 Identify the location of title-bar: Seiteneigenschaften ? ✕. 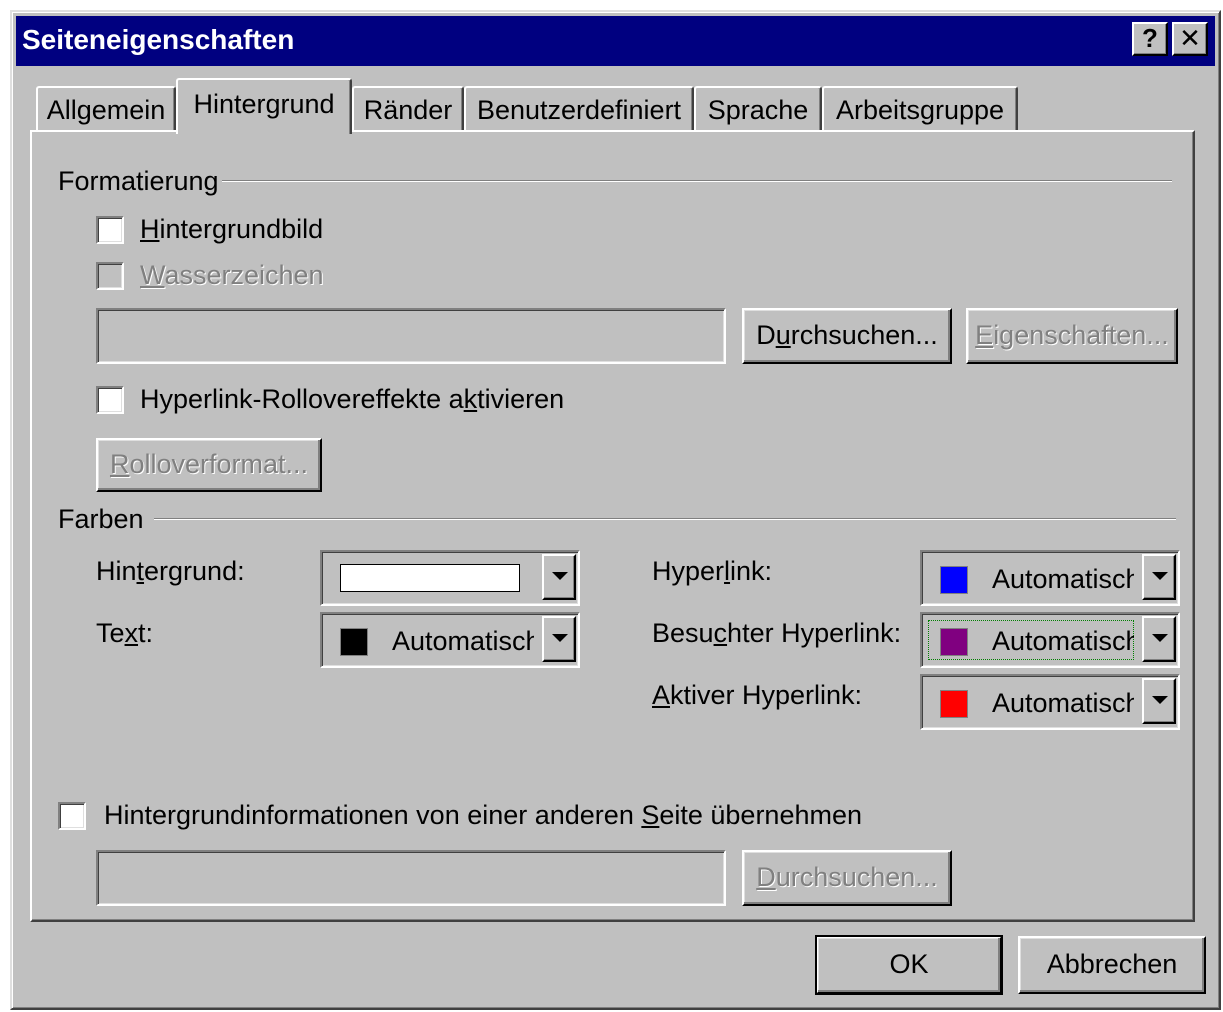
(615, 41).